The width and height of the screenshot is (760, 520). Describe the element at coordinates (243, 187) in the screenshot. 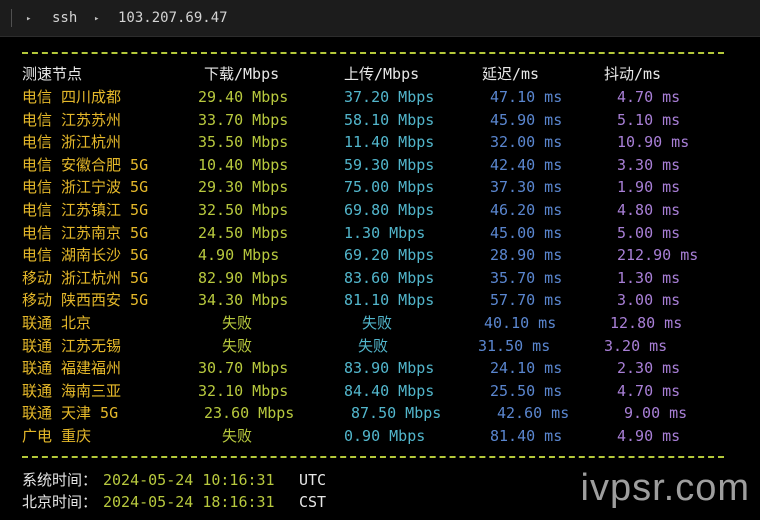

I see `row-download: 29.30 Mbps` at that location.